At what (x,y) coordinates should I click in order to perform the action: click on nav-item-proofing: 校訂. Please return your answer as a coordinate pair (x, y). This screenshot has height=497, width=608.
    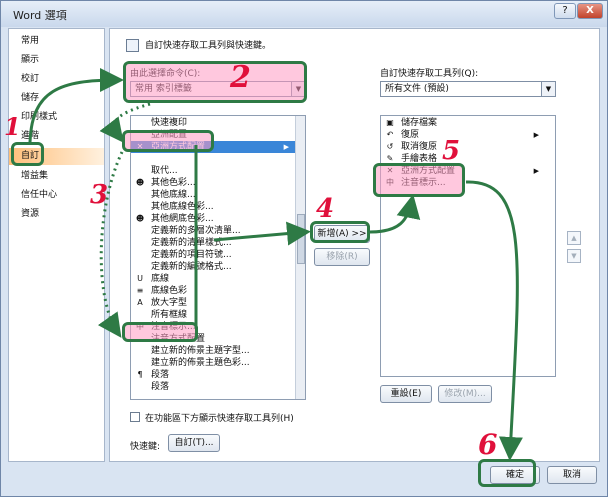
    Looking at the image, I should click on (56, 79).